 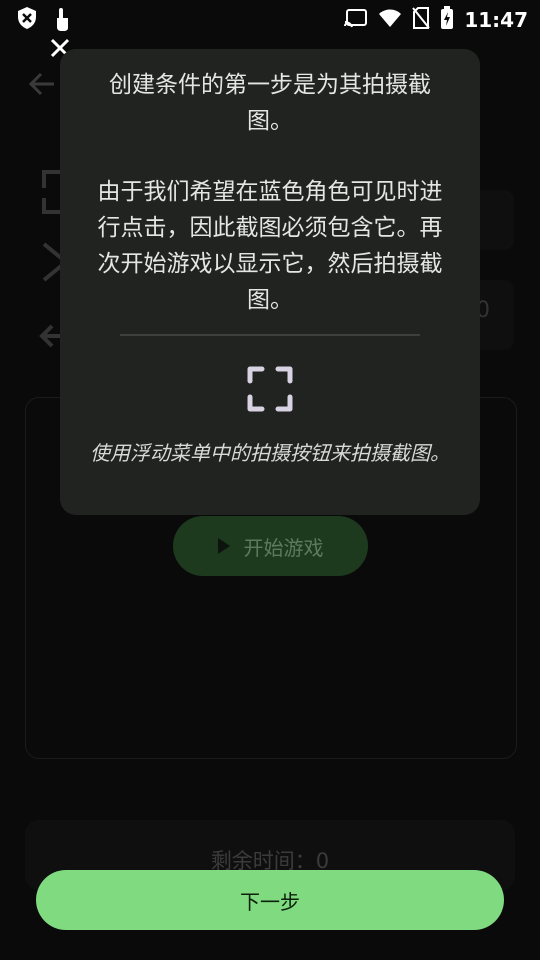 I want to click on next-step-label: 下一步, so click(x=270, y=901).